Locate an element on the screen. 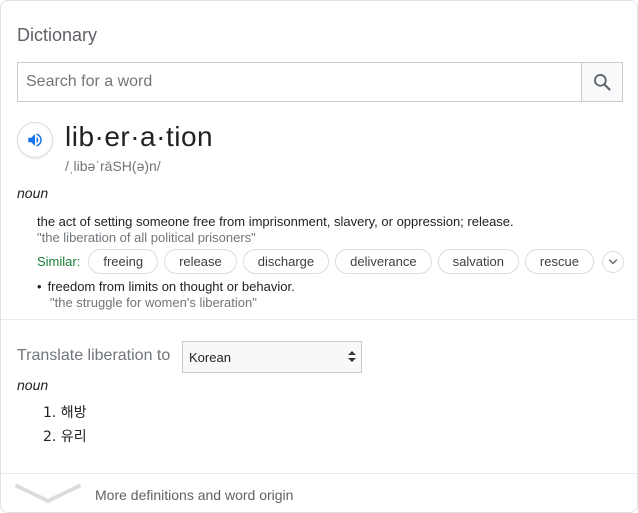 Image resolution: width=638 pixels, height=513 pixels. speaker-icon is located at coordinates (35, 140).